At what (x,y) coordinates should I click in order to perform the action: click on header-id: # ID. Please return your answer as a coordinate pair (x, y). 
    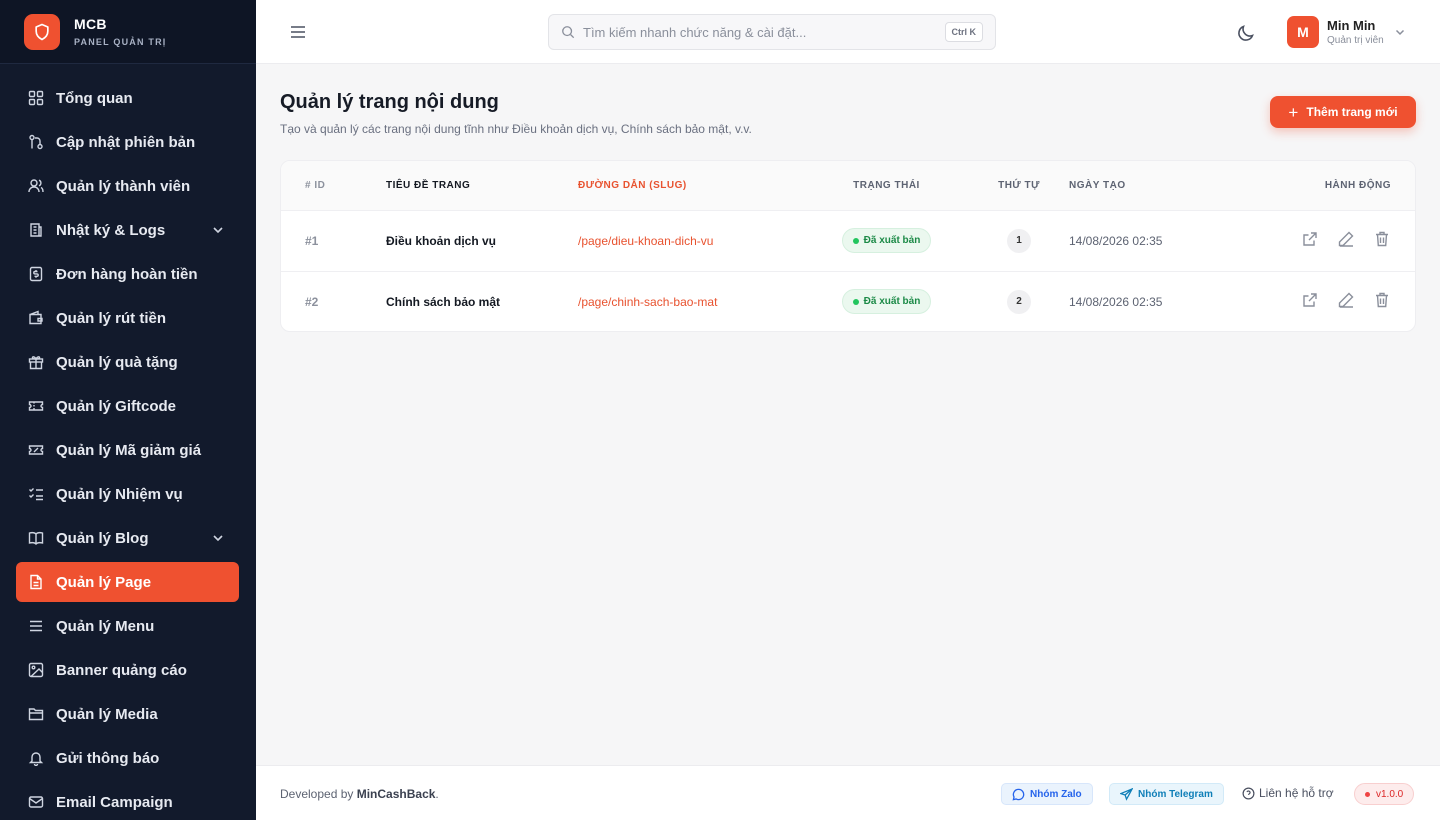
    Looking at the image, I should click on (333, 186).